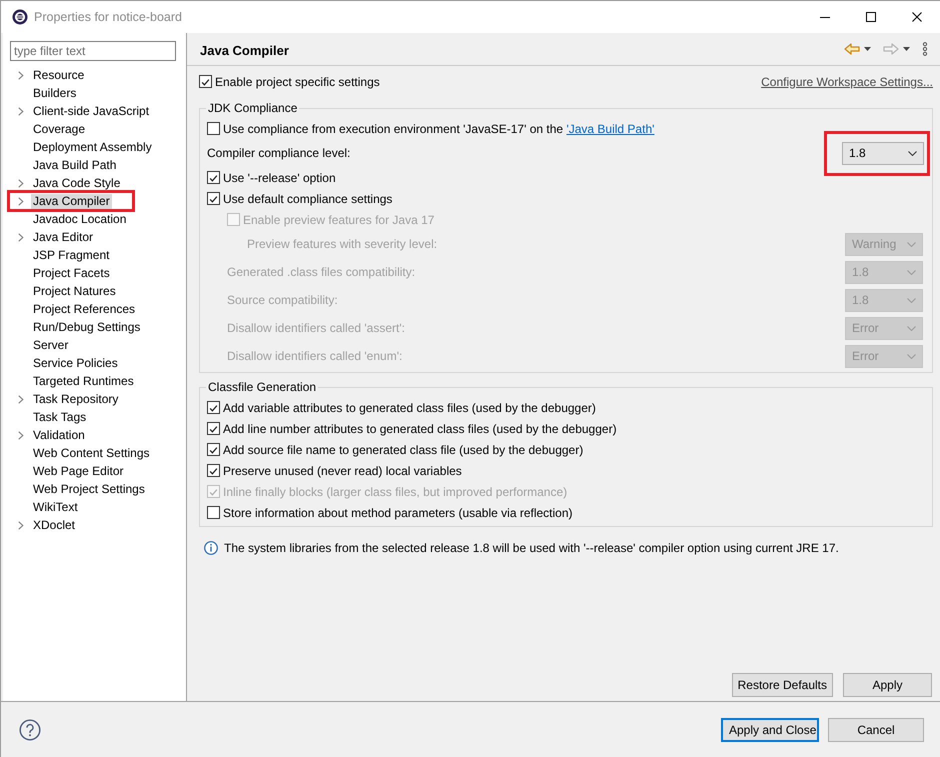 The width and height of the screenshot is (940, 757). Describe the element at coordinates (211, 548) in the screenshot. I see `info-icon` at that location.